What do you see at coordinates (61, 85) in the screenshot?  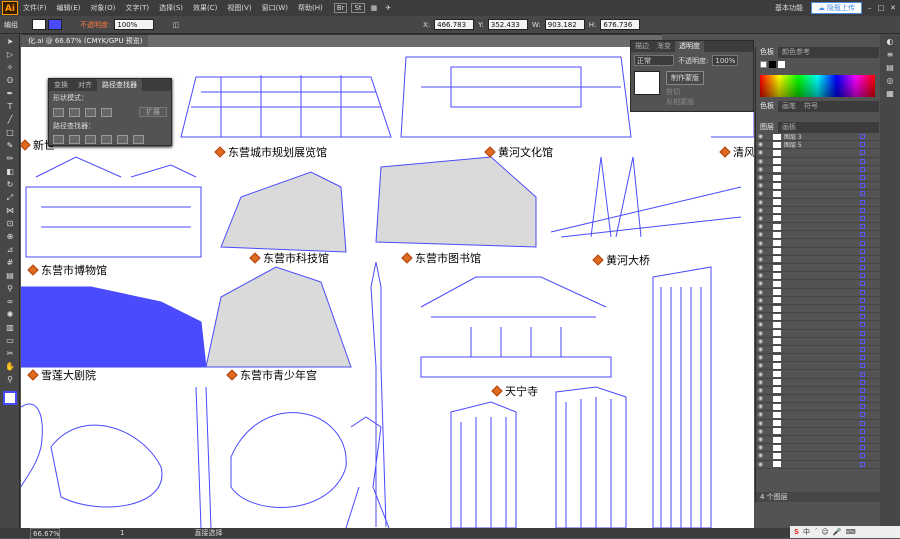 I see `tab-transform: 变换` at bounding box center [61, 85].